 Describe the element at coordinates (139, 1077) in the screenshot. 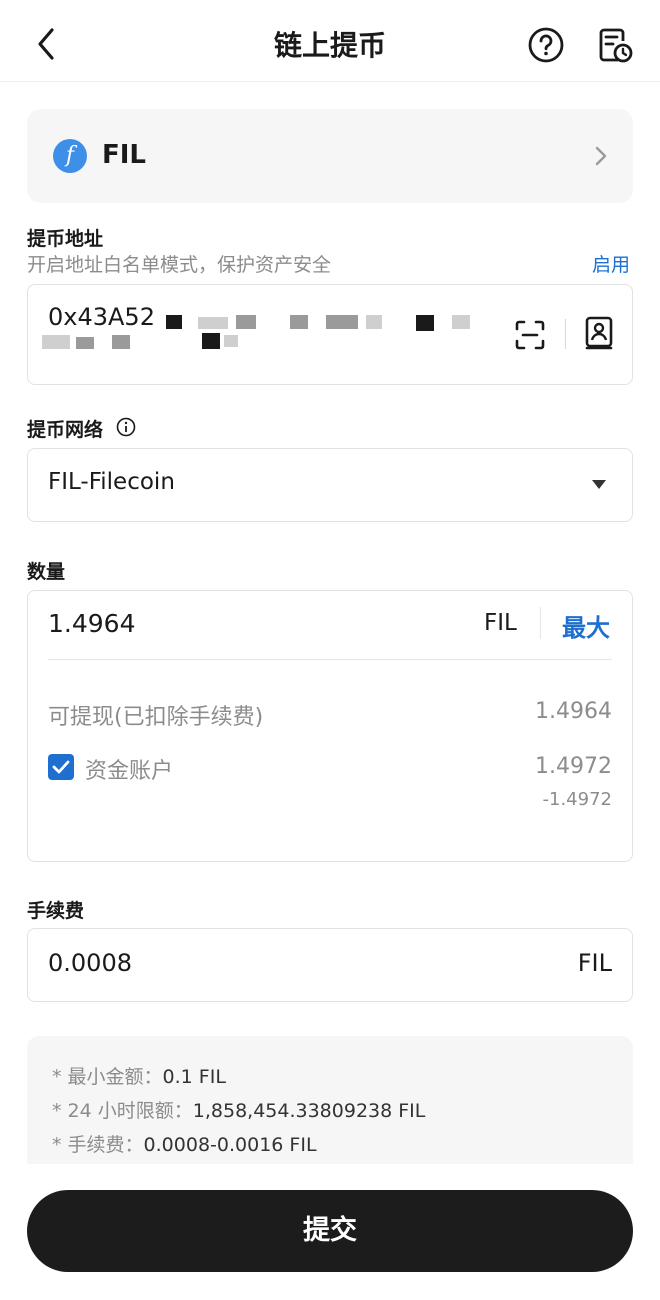

I see `note-min-amount: * 最小金额：0.1 FIL` at that location.